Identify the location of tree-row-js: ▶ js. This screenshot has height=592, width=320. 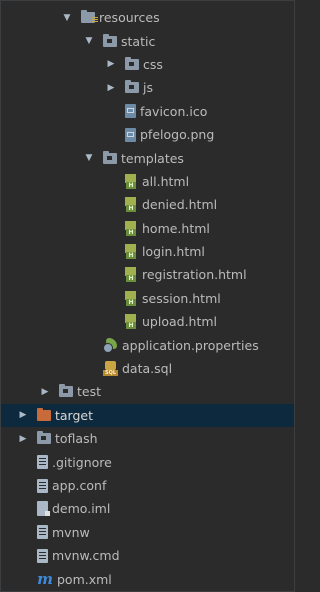
(147, 87).